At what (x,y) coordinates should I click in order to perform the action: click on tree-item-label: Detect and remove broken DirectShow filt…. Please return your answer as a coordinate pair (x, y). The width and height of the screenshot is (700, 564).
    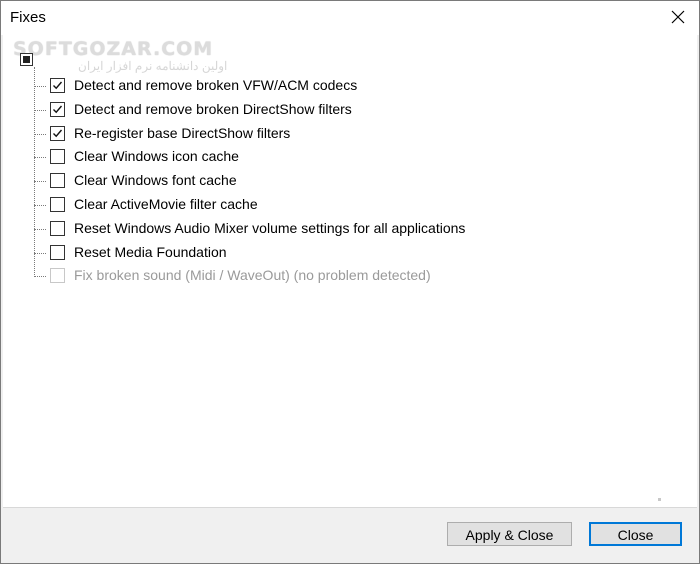
    Looking at the image, I should click on (213, 108).